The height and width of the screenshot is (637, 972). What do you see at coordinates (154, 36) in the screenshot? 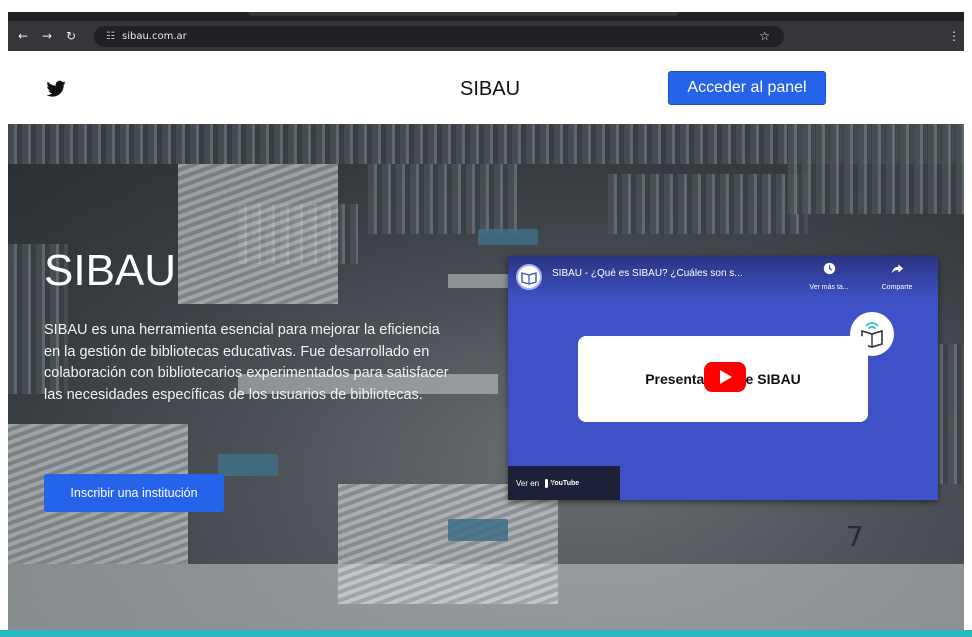
I see `address-url: sibau.com.ar` at bounding box center [154, 36].